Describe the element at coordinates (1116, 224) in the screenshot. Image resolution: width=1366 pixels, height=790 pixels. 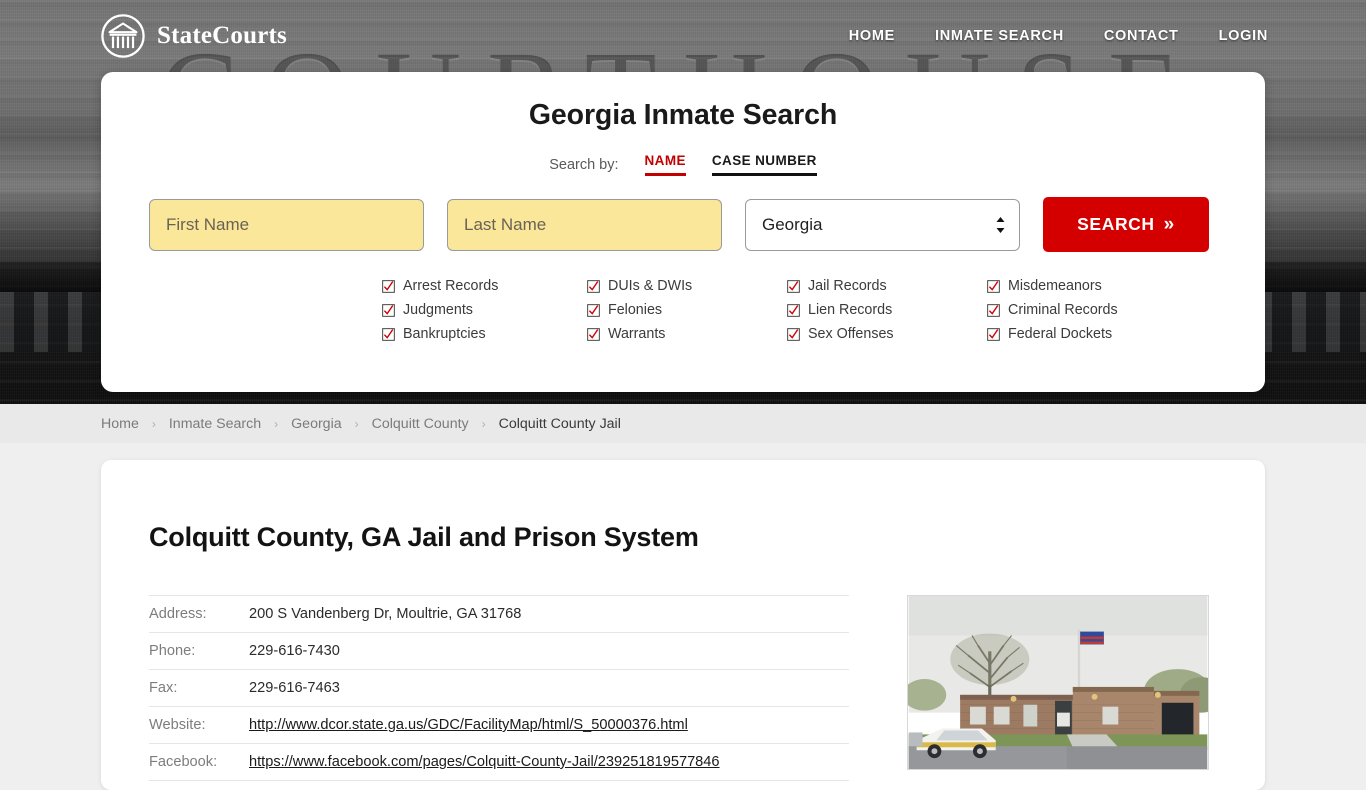
I see `search-button-label: SEARCH` at that location.